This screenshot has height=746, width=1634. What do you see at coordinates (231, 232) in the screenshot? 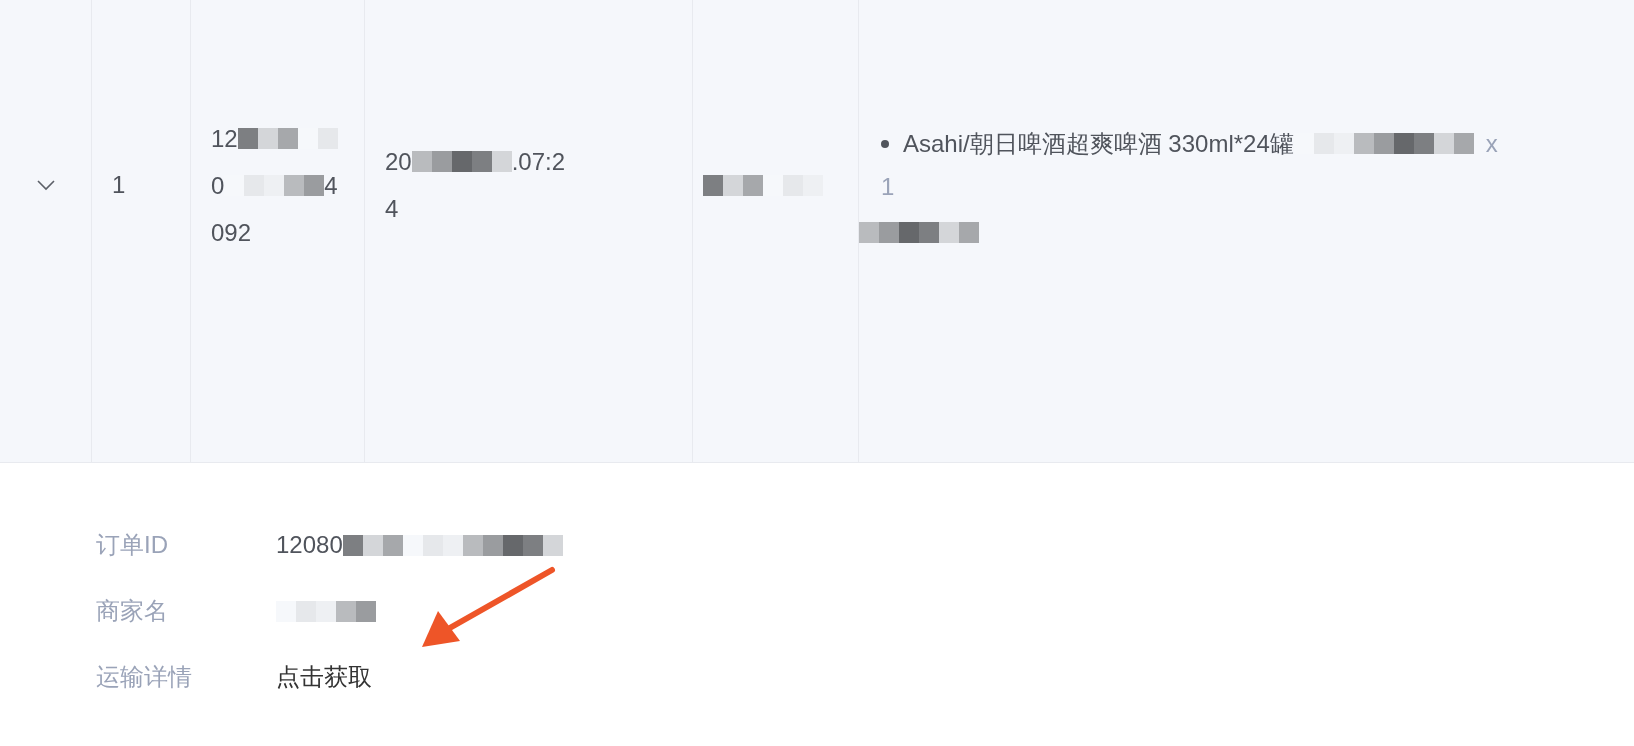
I see `order-id-text: 092` at bounding box center [231, 232].